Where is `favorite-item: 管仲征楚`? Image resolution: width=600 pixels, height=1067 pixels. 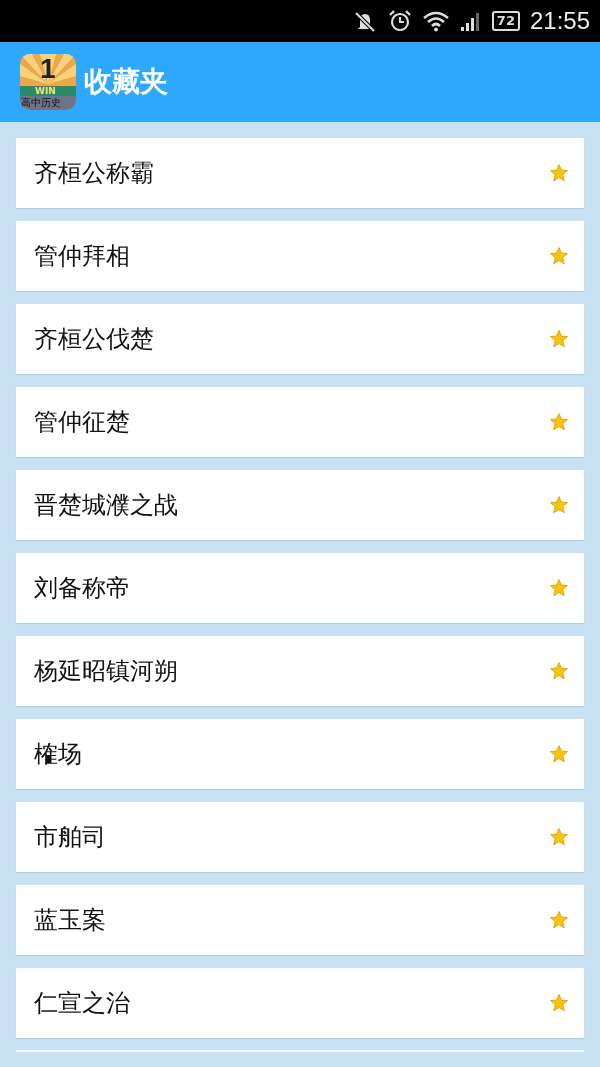 favorite-item: 管仲征楚 is located at coordinates (300, 422).